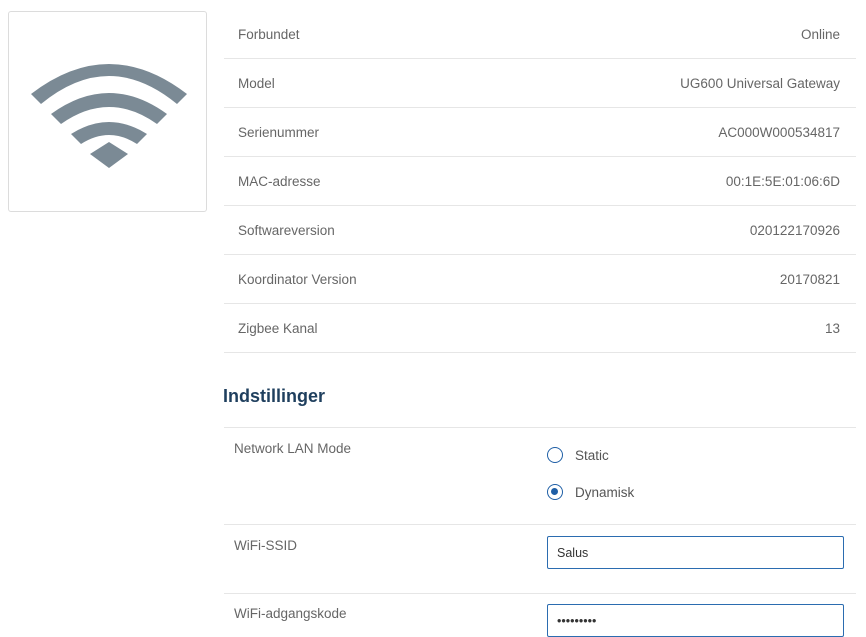 The image size is (866, 637). Describe the element at coordinates (540, 476) in the screenshot. I see `lan-mode-row: Network LAN Mode Static Dynamisk` at that location.